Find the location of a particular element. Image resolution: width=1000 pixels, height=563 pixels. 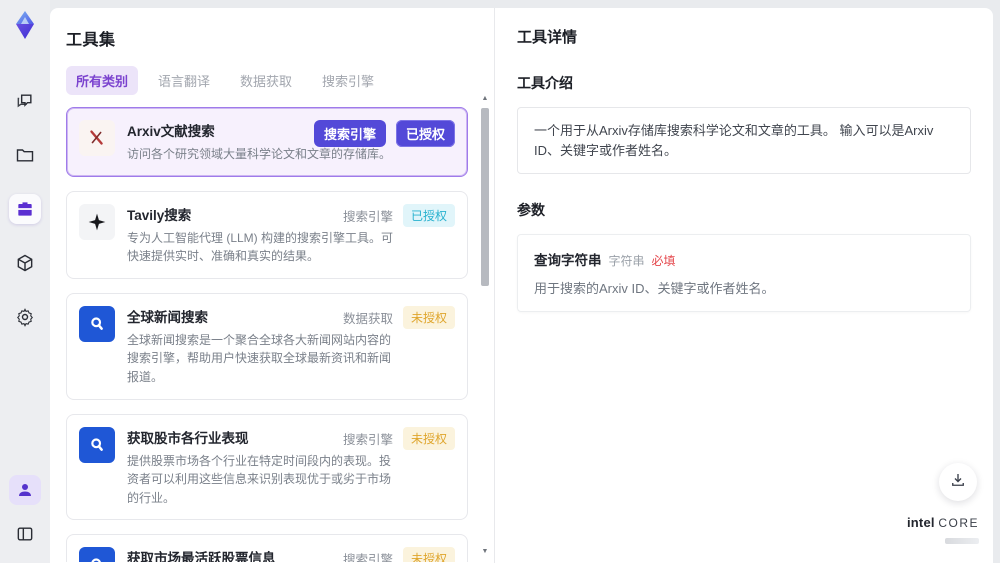

param-item: 查询字符串 字符串 必填 用于搜索的Arxiv ID、关键字或作者姓名。 is located at coordinates (744, 273).